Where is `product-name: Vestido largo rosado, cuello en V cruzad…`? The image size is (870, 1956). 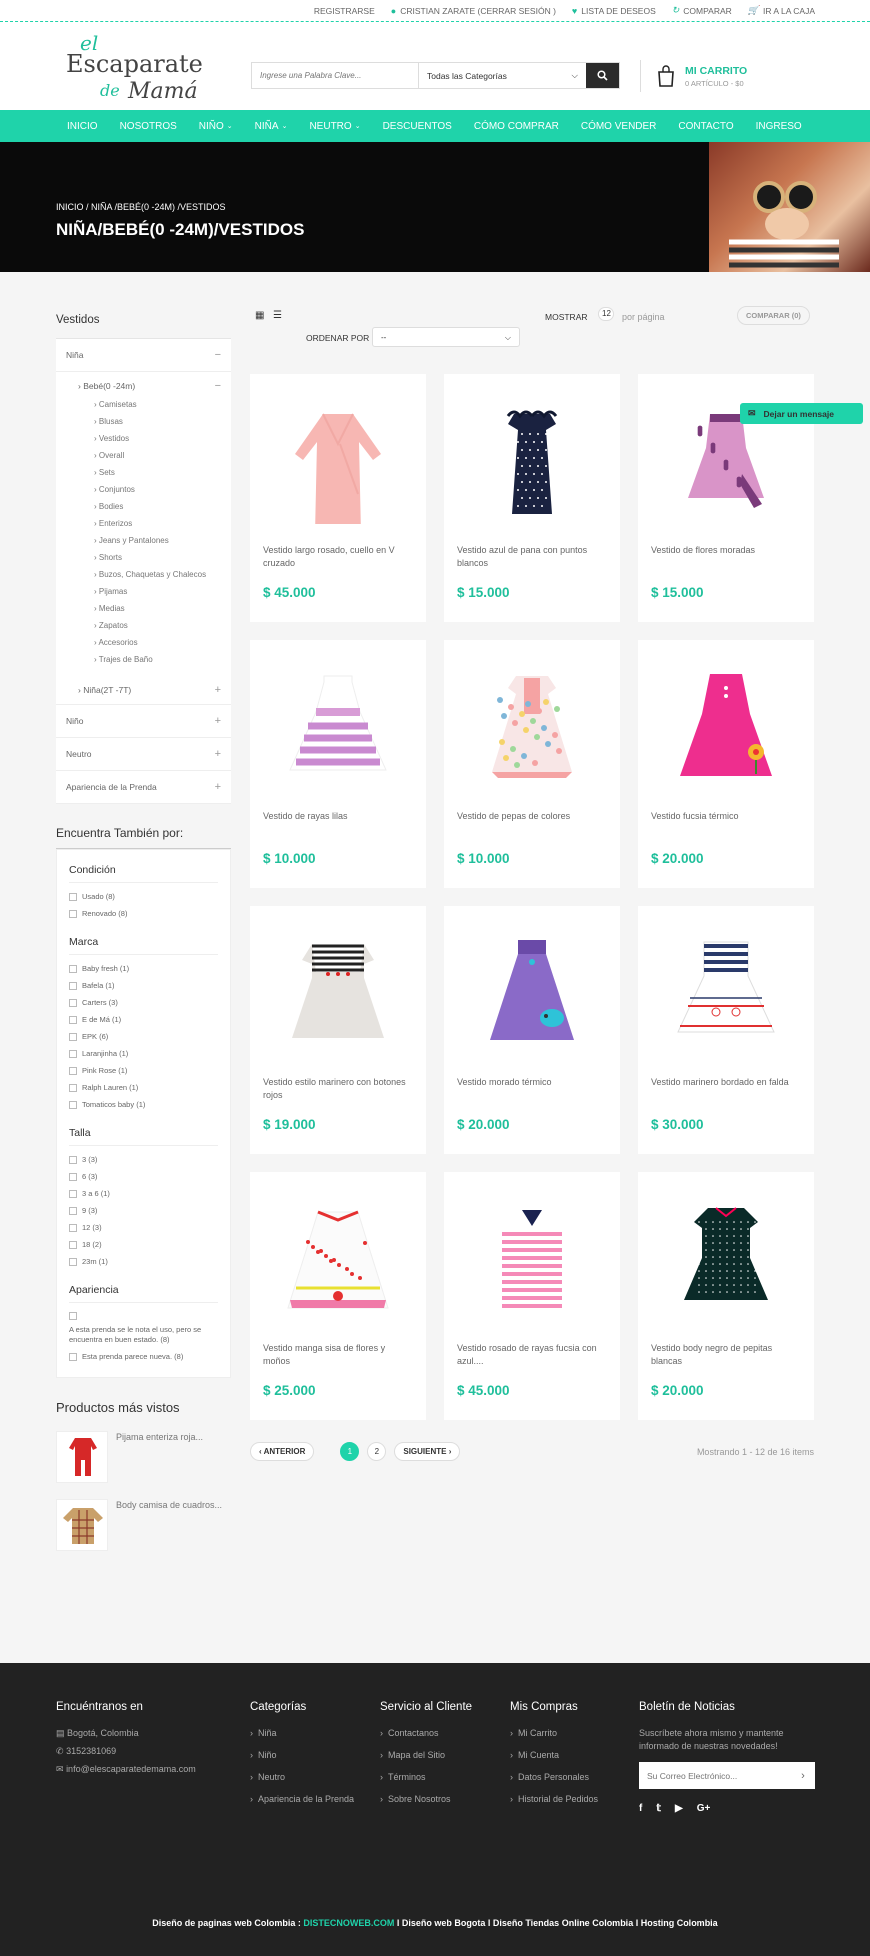
product-name: Vestido largo rosado, cuello en V cruzad… is located at coordinates (338, 558).